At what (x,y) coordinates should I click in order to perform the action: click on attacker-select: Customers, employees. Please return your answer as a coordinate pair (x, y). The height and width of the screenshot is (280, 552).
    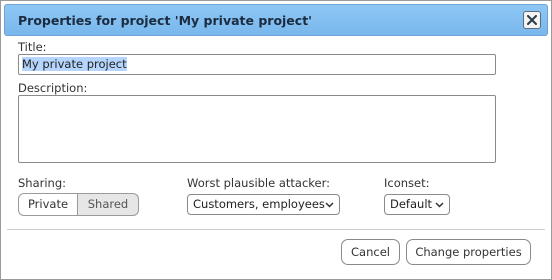
    Looking at the image, I should click on (263, 204).